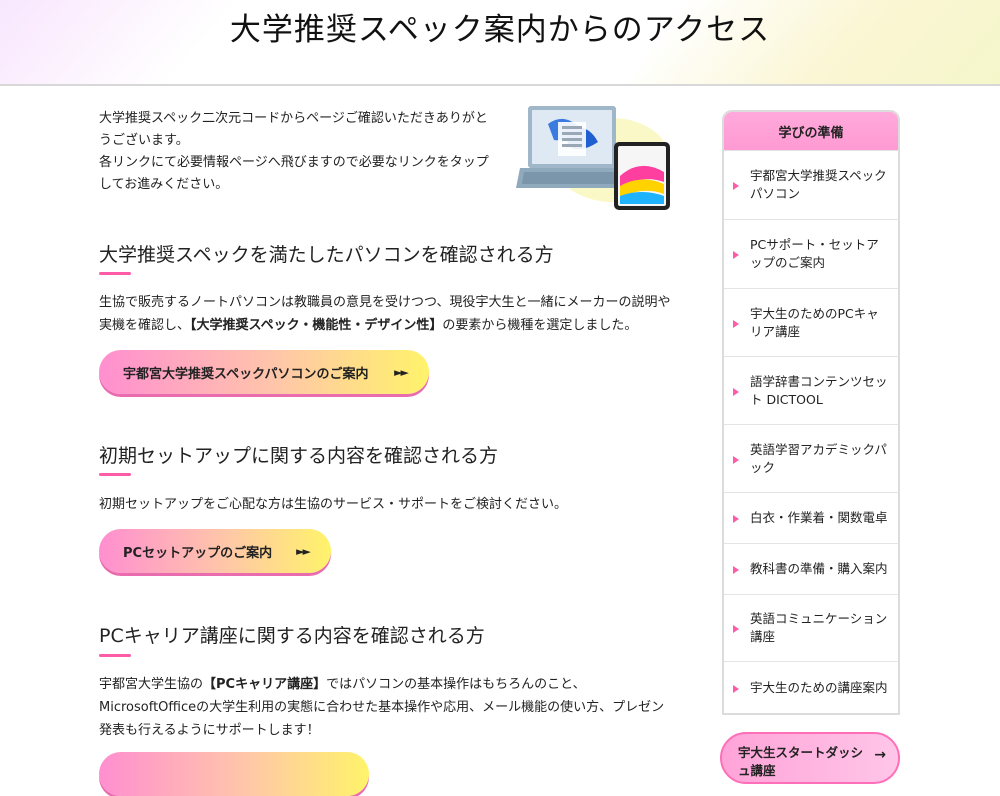 The height and width of the screenshot is (796, 1000). Describe the element at coordinates (234, 774) in the screenshot. I see `pc-career-guide-button` at that location.